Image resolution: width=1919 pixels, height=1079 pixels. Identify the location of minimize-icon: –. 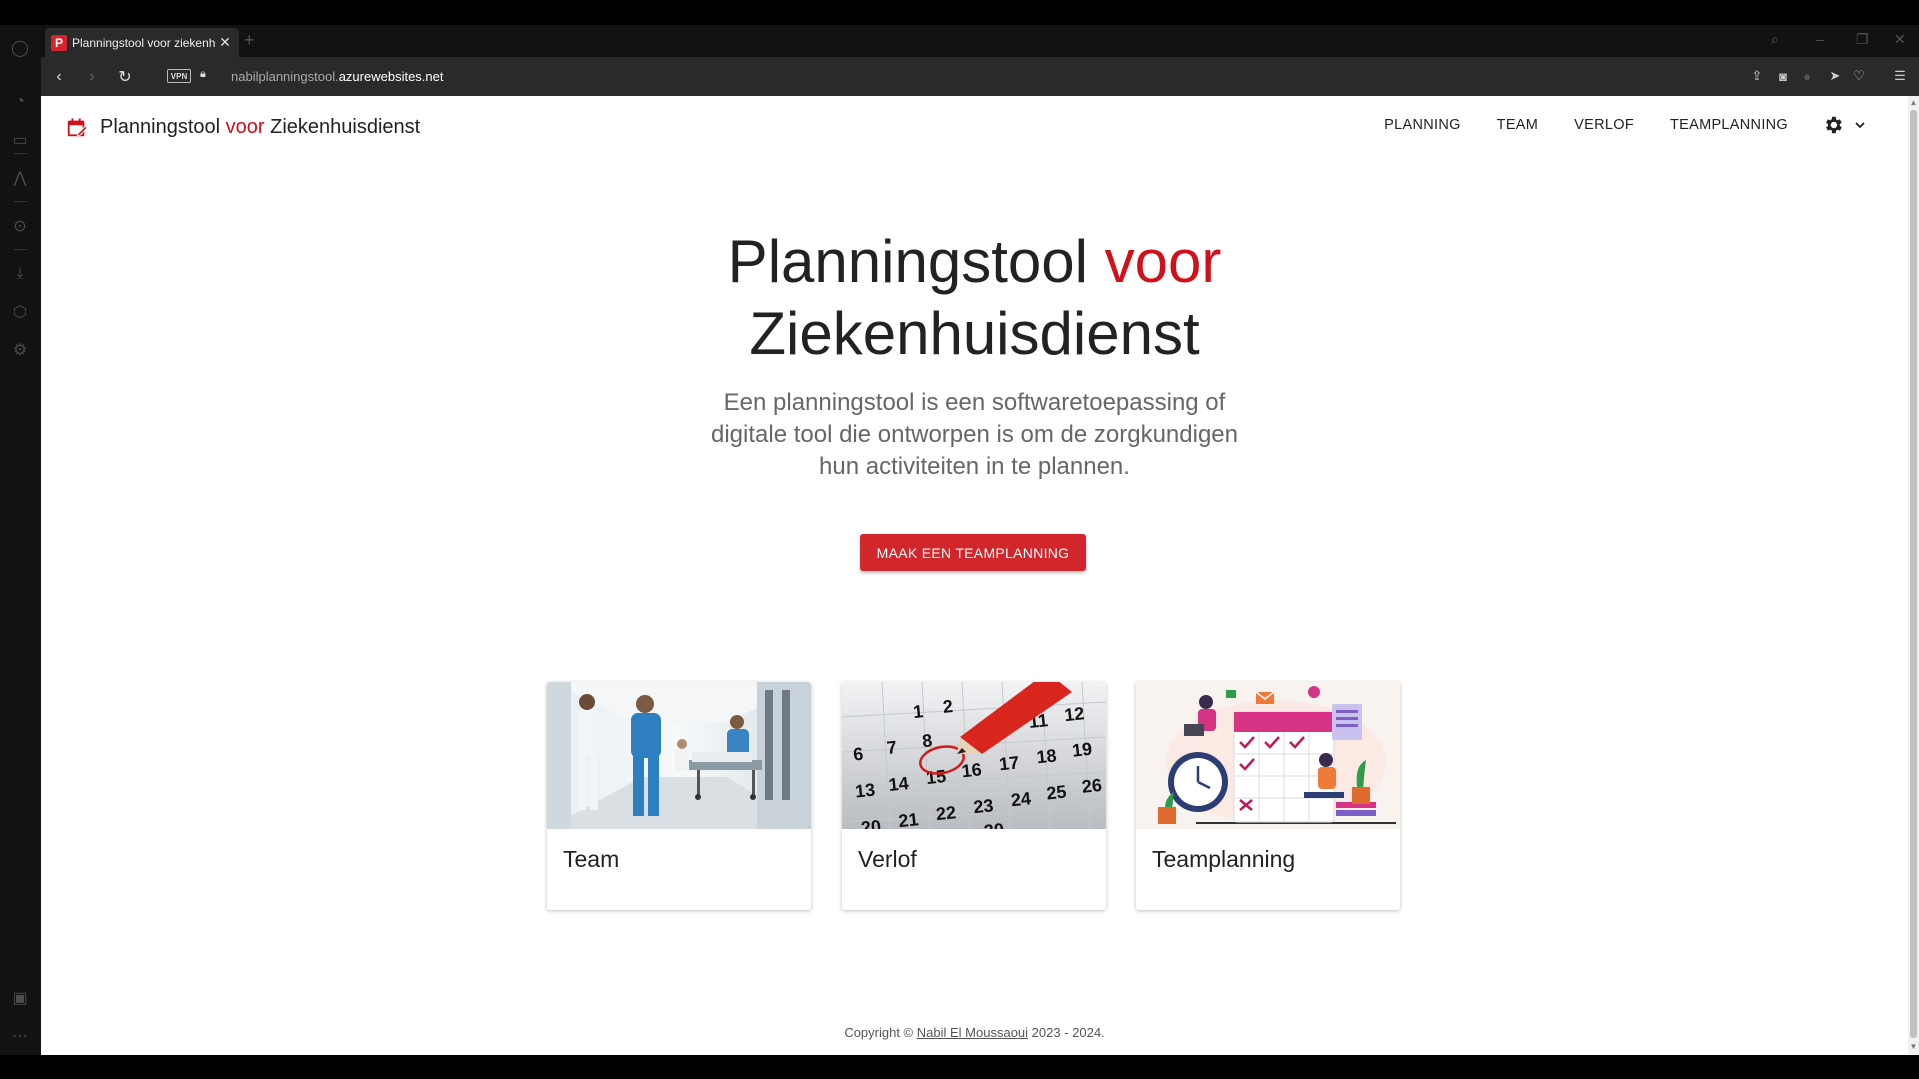
(1820, 39).